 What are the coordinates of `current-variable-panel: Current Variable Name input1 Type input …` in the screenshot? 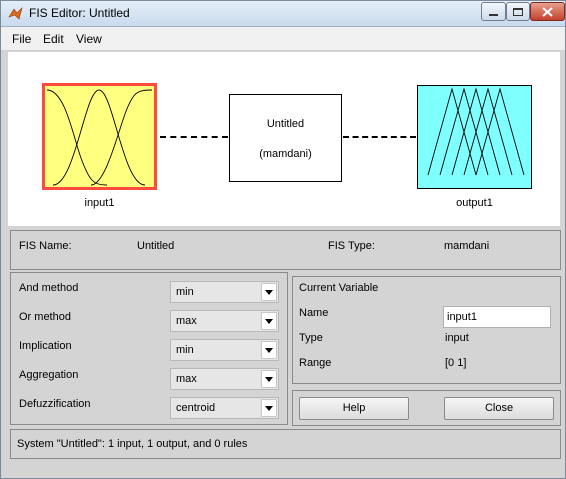 It's located at (426, 330).